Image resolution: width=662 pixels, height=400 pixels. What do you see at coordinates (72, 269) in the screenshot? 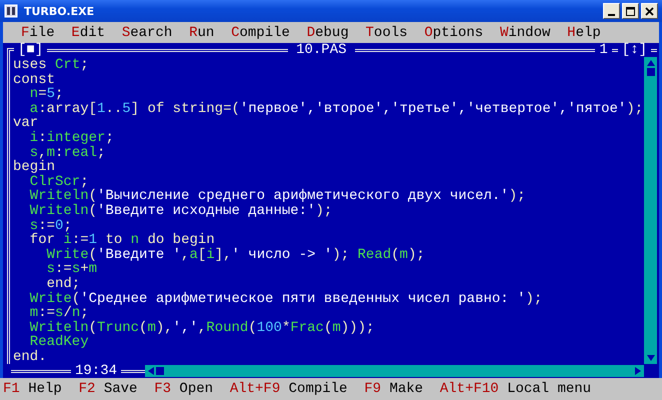
I see `code-line: s:=s+m` at bounding box center [72, 269].